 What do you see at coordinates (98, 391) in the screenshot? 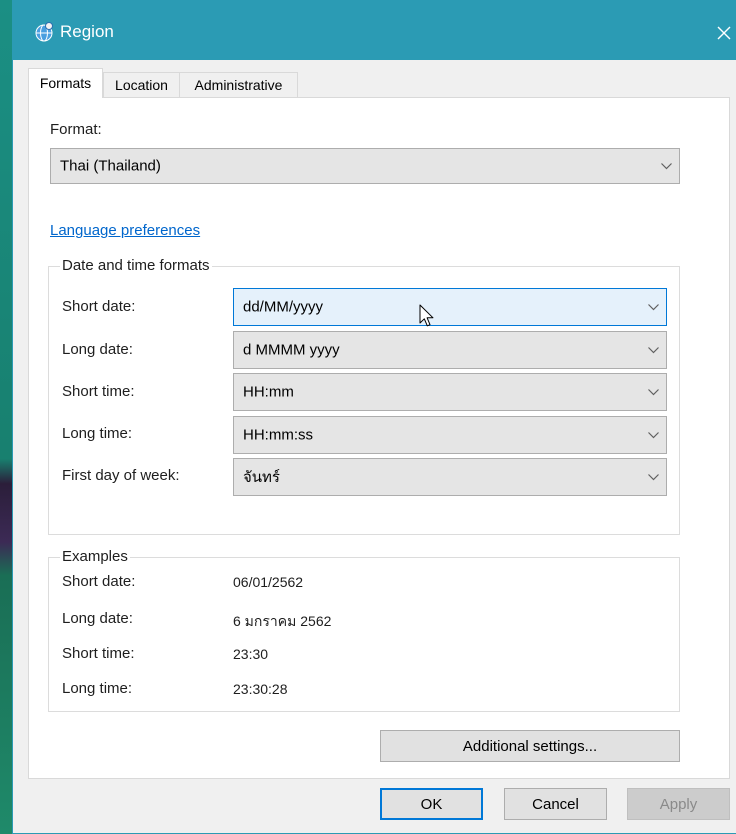
I see `short-time-label: Short time:` at bounding box center [98, 391].